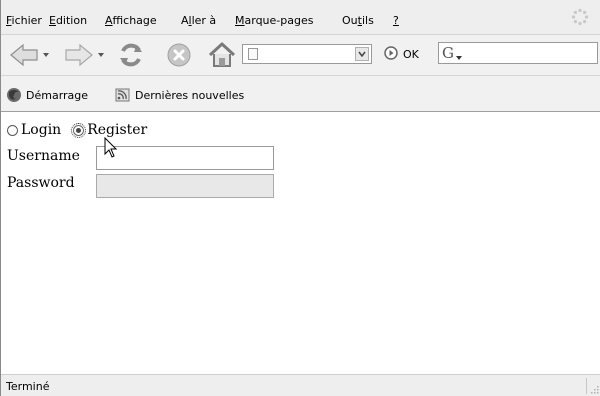 The width and height of the screenshot is (600, 396). I want to click on navigation-toolbar: OK G, so click(300, 55).